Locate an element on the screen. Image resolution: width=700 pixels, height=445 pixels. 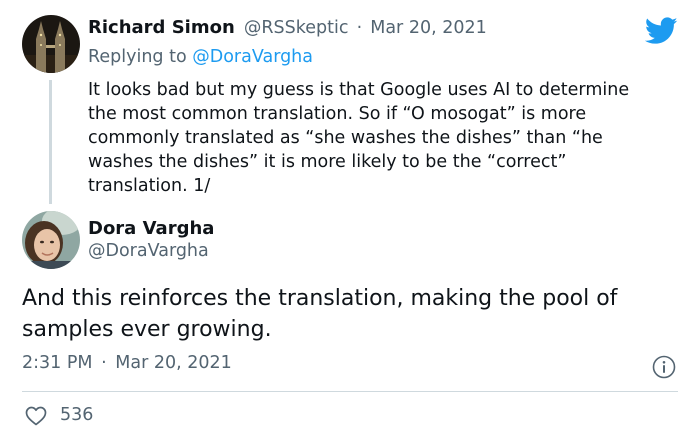
main-author-name: Dora Vargha is located at coordinates (151, 228).